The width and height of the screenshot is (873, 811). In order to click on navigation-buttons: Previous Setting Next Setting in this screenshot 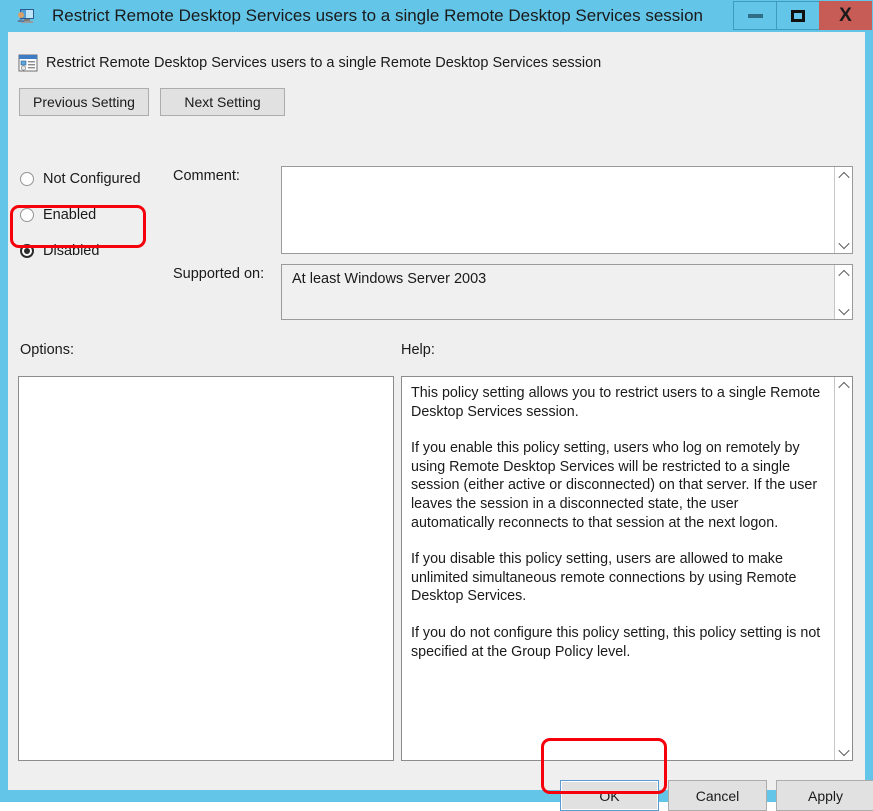, I will do `click(152, 102)`.